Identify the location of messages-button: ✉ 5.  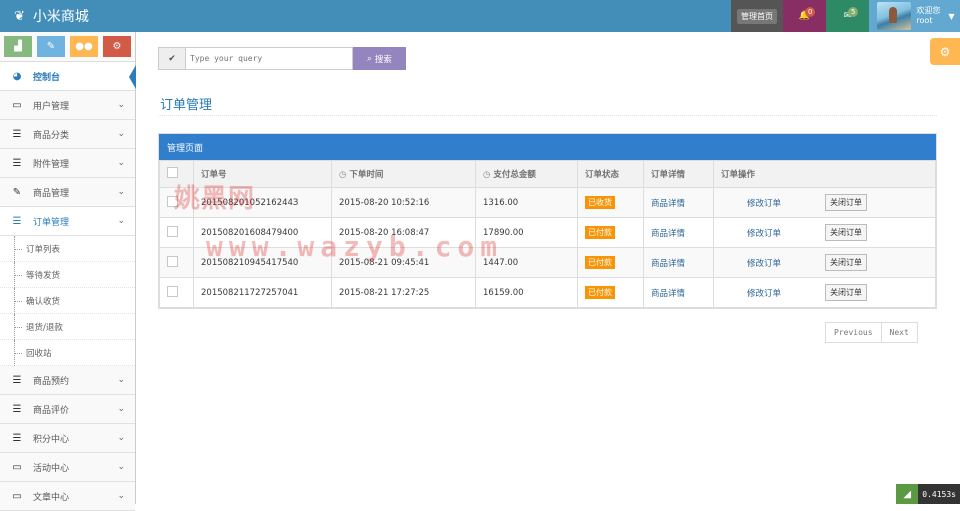
(847, 16).